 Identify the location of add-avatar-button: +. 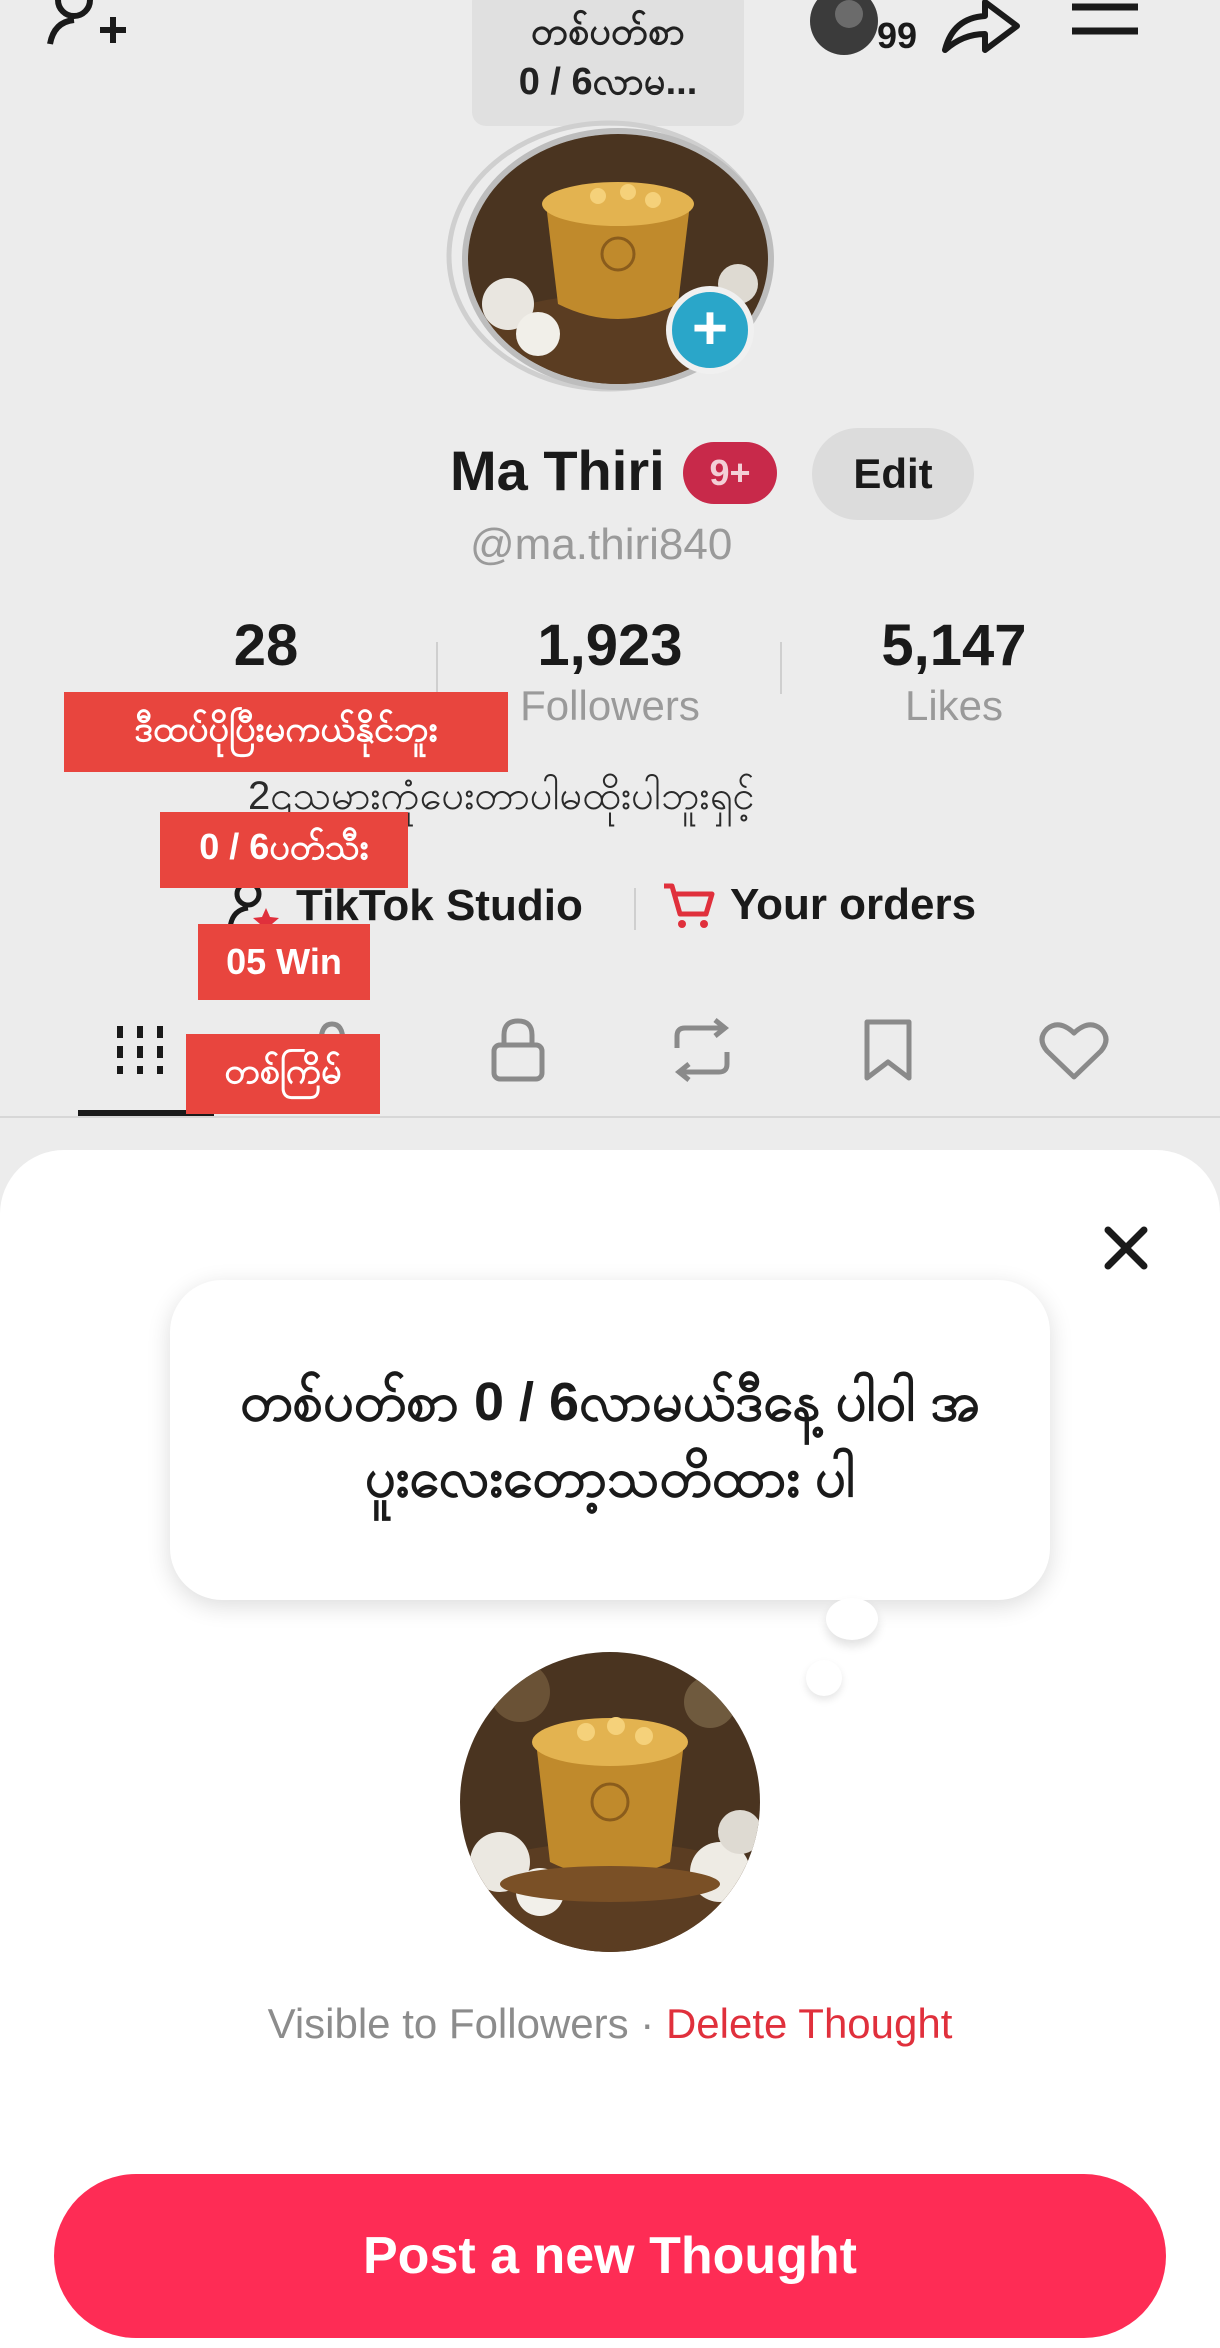
(710, 330).